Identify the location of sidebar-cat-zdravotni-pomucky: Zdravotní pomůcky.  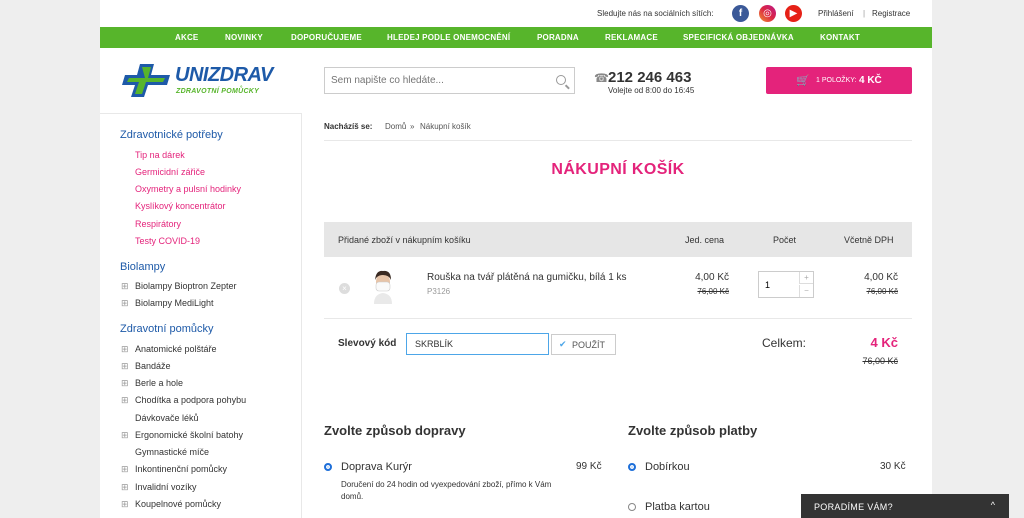
(167, 329).